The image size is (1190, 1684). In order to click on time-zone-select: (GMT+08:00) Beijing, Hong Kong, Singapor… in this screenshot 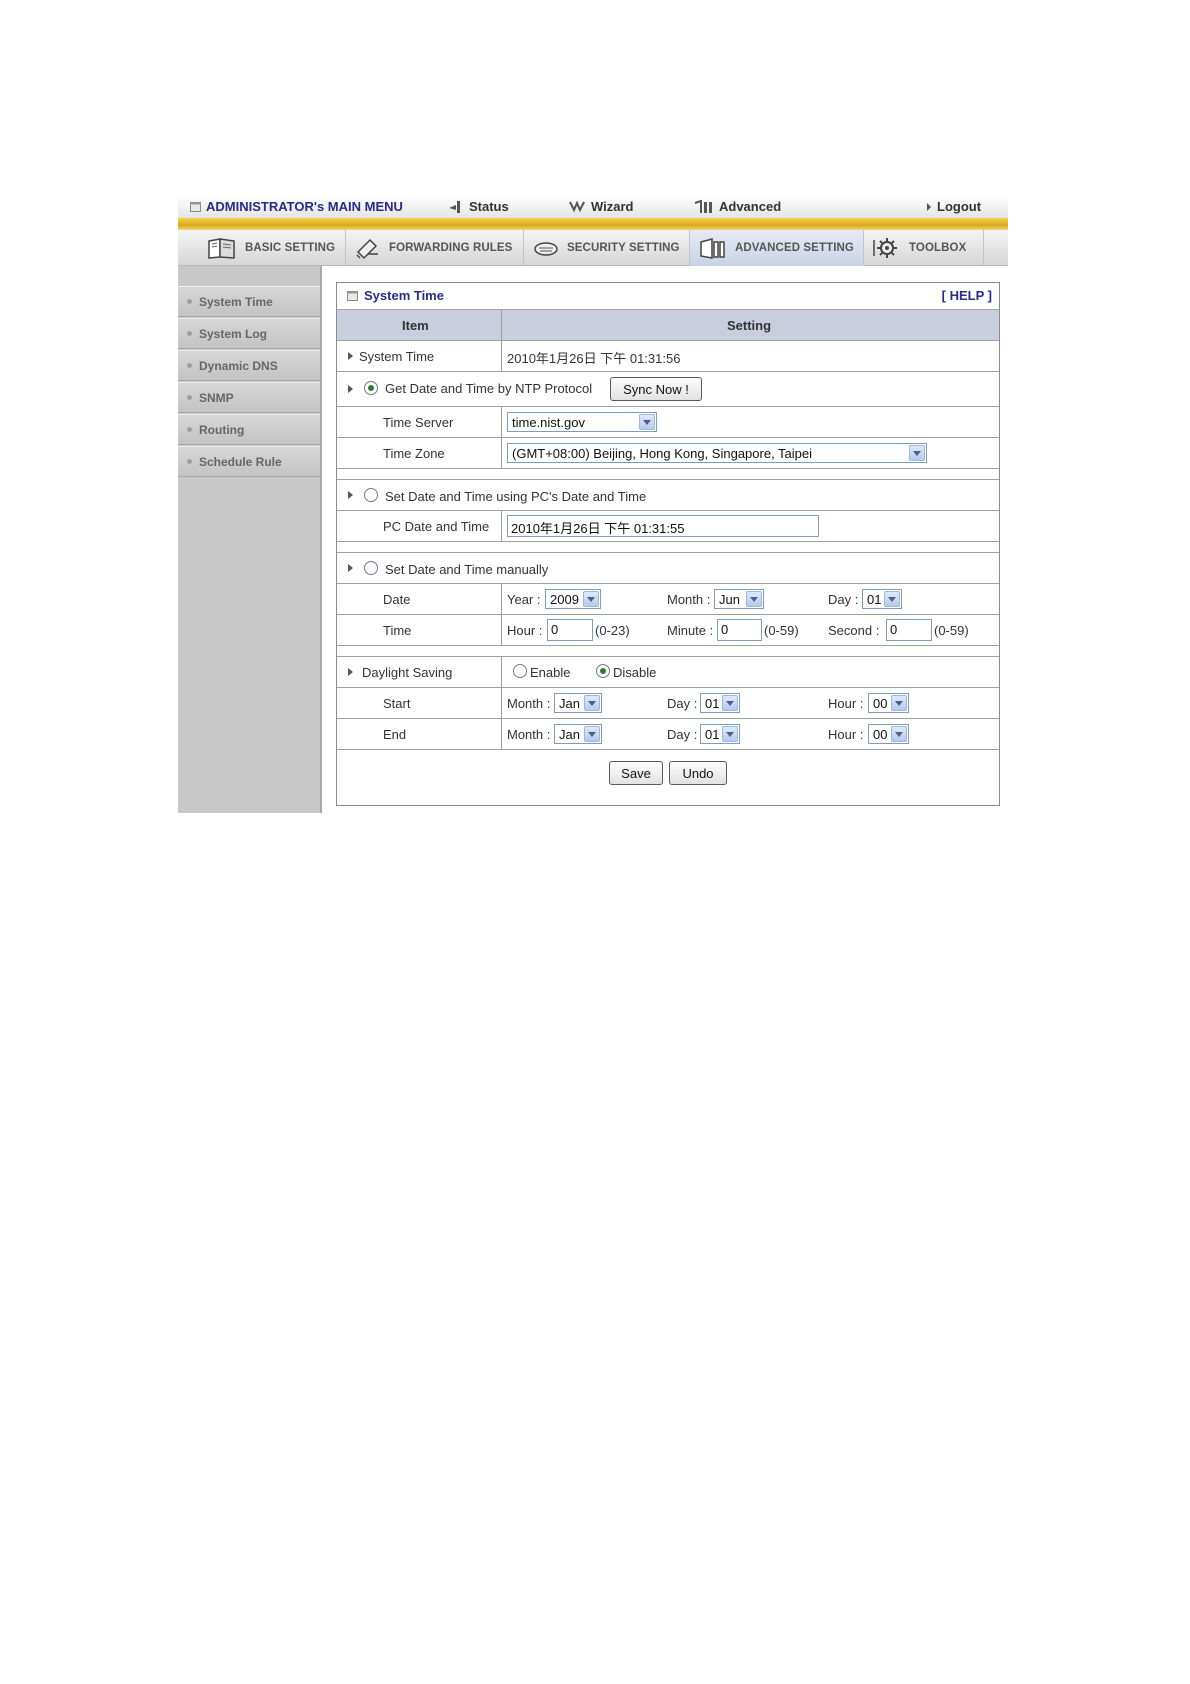, I will do `click(717, 453)`.